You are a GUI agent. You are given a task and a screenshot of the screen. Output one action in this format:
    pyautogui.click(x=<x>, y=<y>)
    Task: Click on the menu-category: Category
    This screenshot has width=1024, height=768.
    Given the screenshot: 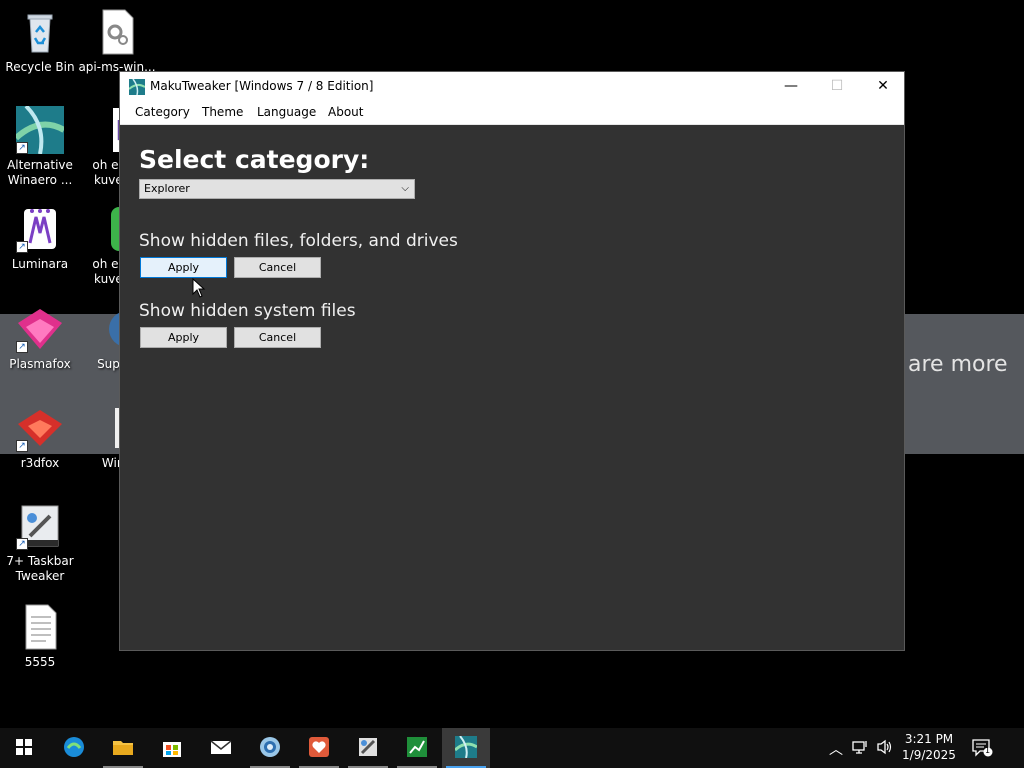 What is the action you would take?
    pyautogui.click(x=162, y=112)
    